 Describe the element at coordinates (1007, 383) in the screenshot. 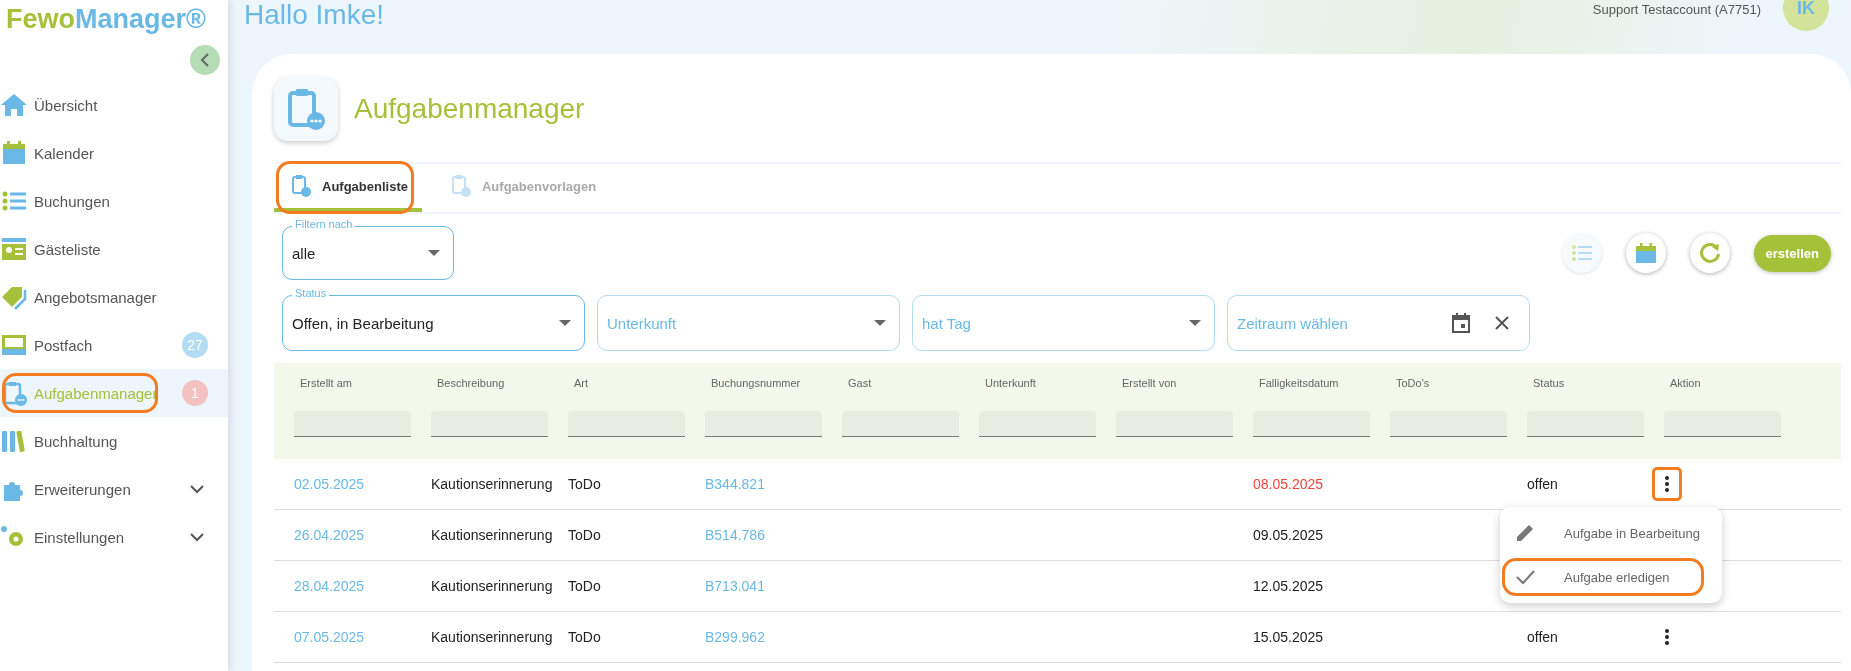

I see `column-header: Unterkunft` at that location.